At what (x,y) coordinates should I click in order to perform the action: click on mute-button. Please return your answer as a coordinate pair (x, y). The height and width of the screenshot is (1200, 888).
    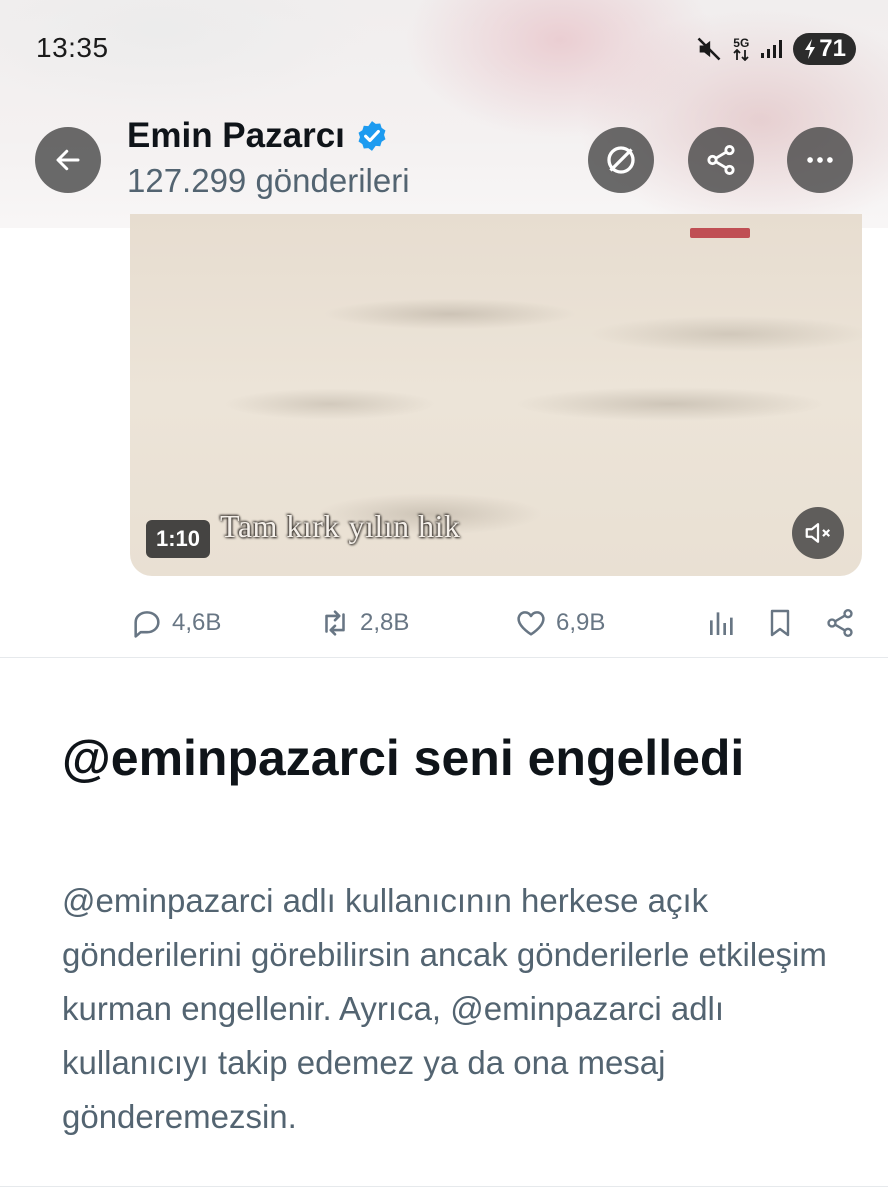
    Looking at the image, I should click on (818, 533).